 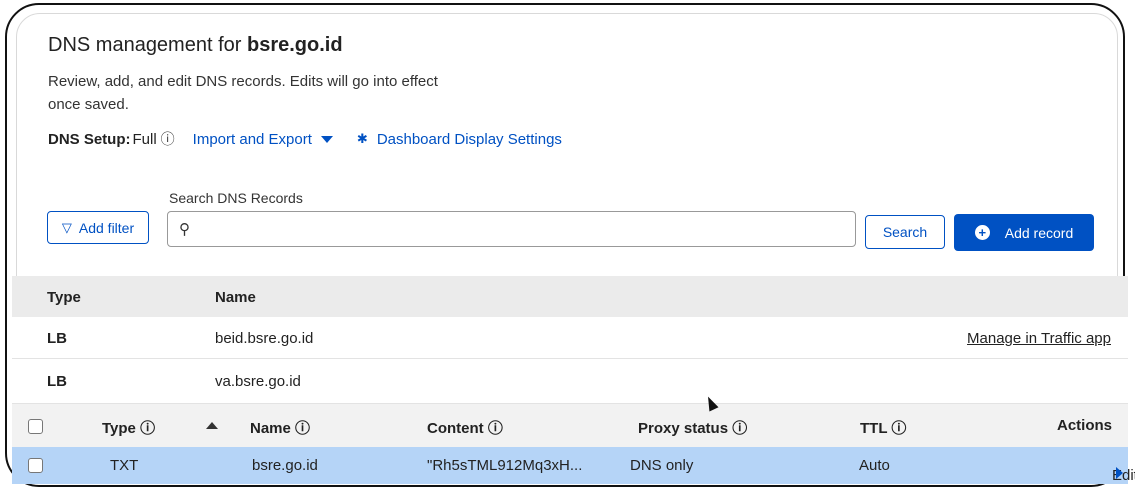 I want to click on dashboard-display-settings-link: ✱ Dashboard Display Settings, so click(x=459, y=139).